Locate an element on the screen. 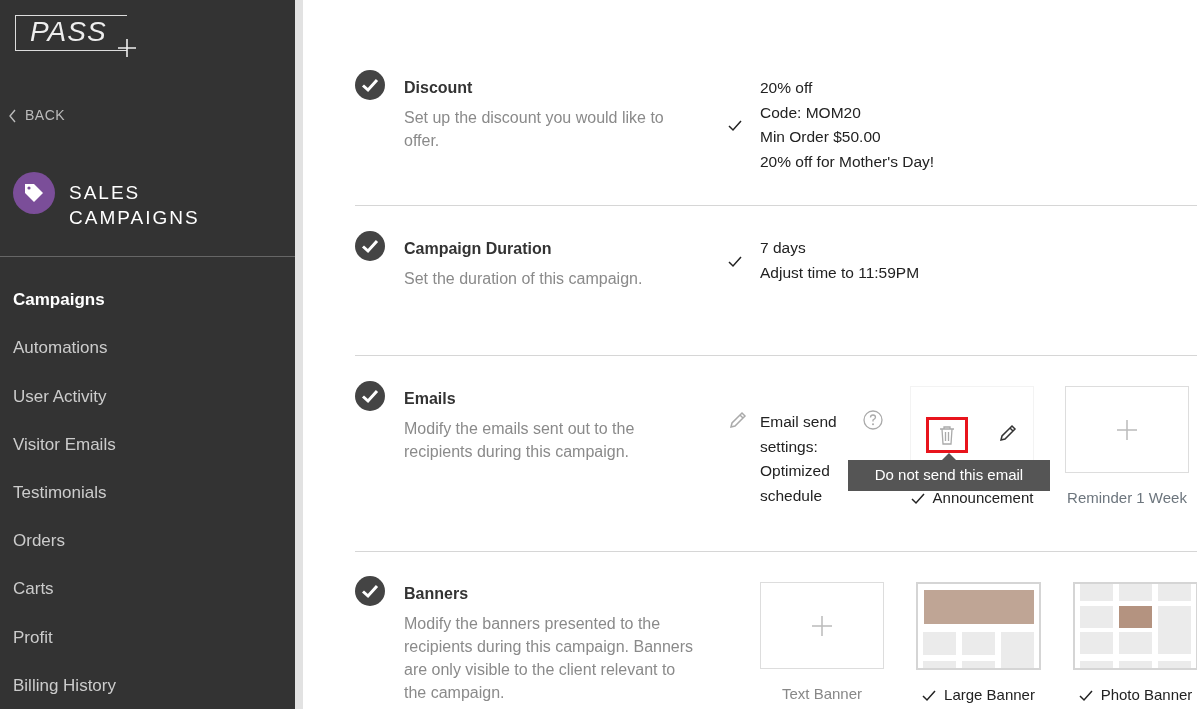 The height and width of the screenshot is (709, 1197). photo-banner-preview is located at coordinates (1135, 626).